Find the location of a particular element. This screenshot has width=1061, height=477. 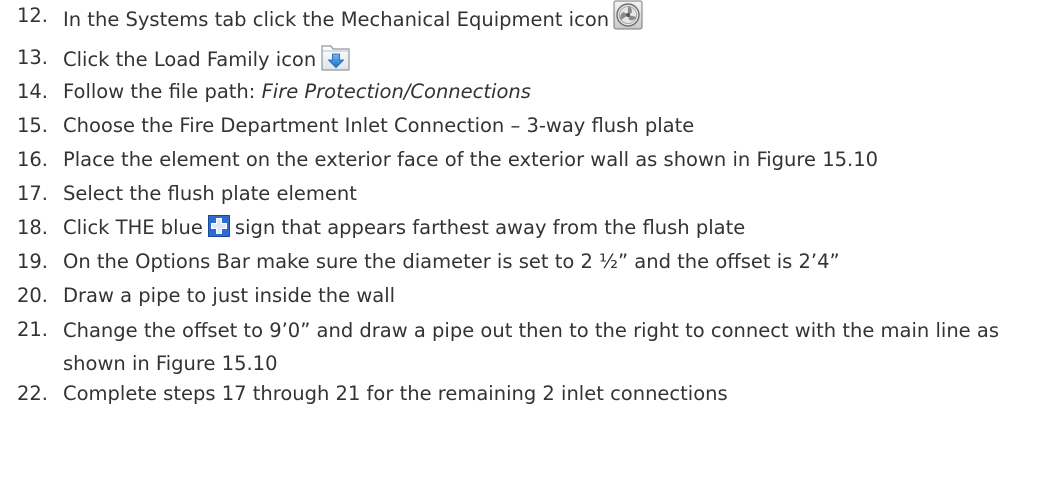

file-path: Fire Protection/Connections is located at coordinates (396, 91).